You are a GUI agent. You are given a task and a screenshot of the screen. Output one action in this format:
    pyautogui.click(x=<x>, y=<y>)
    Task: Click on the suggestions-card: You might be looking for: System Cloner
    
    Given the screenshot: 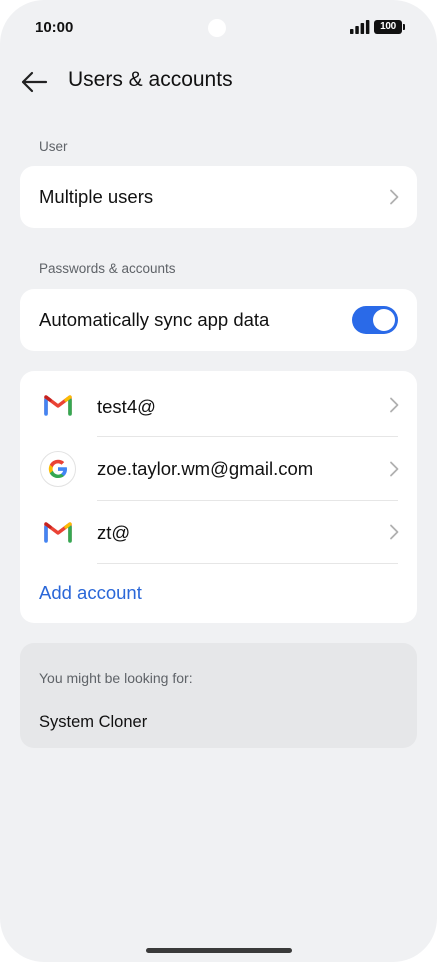 What is the action you would take?
    pyautogui.click(x=218, y=695)
    